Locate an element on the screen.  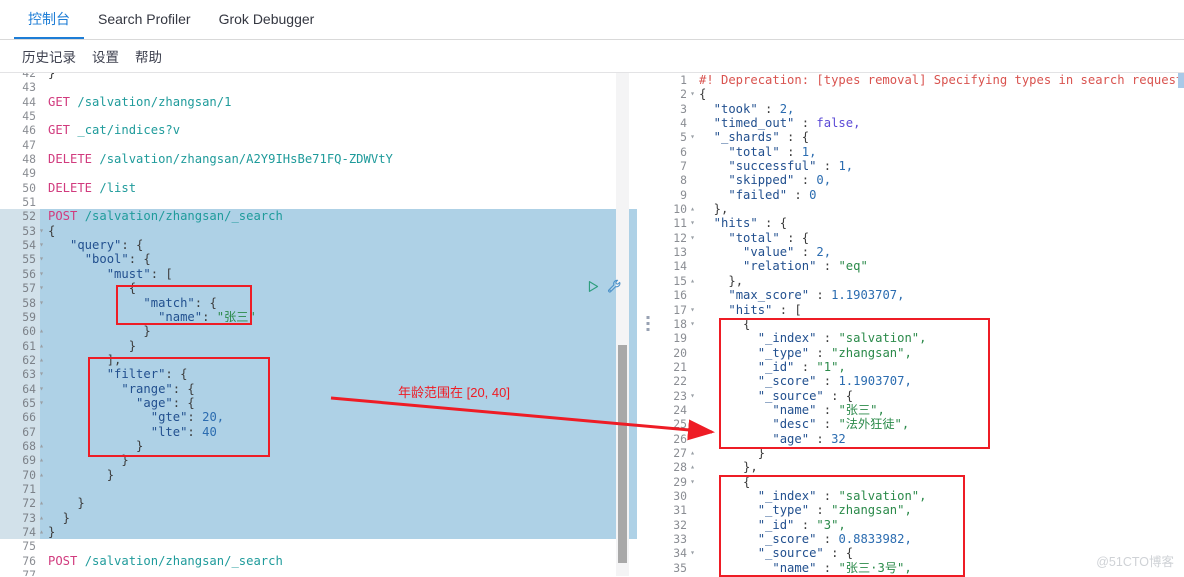
code-line: 15 ▴ }, is located at coordinates (921, 281).